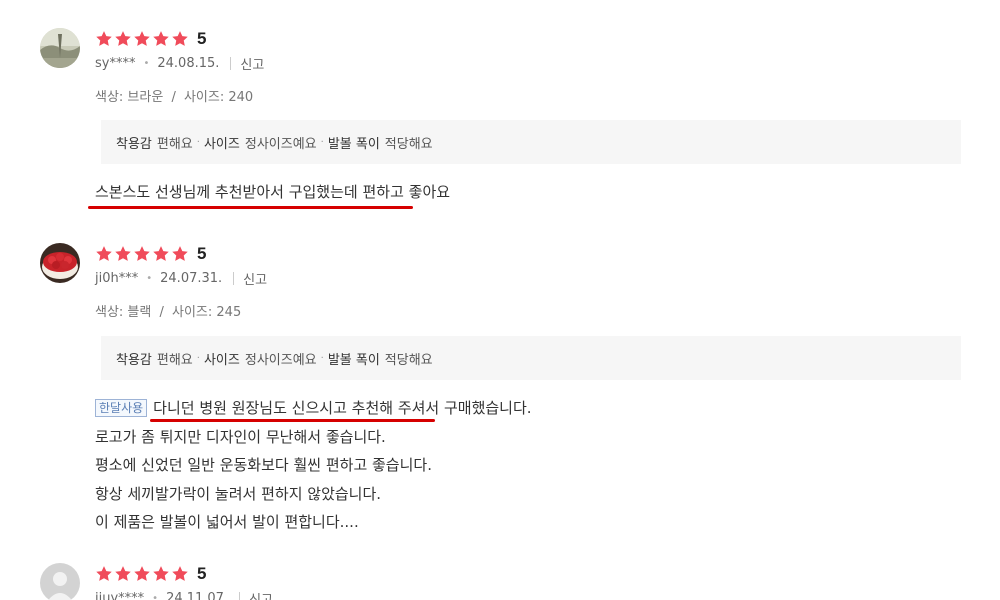 Image resolution: width=1000 pixels, height=600 pixels. I want to click on review-date: 24.08.15., so click(188, 63).